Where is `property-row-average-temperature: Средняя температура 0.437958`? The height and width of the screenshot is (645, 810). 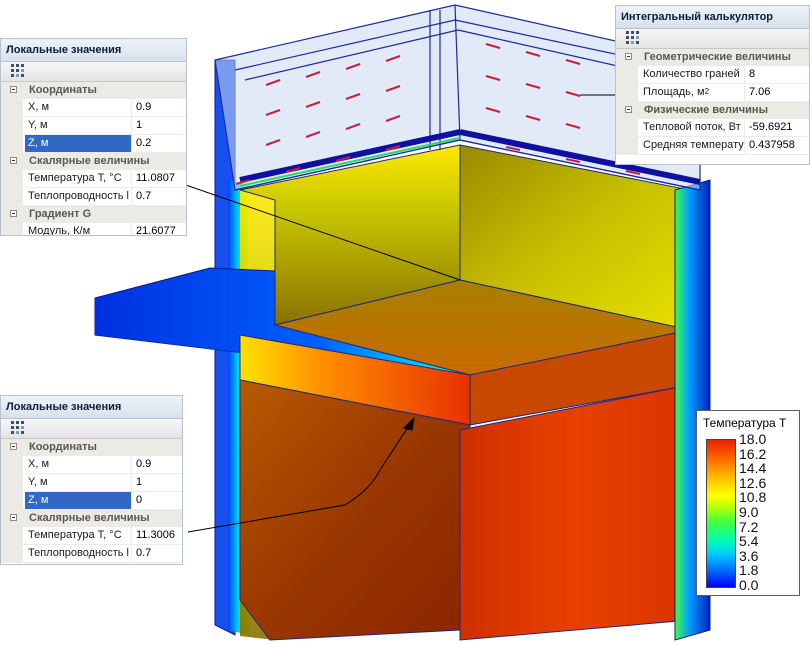 property-row-average-temperature: Средняя температура 0.437958 is located at coordinates (712, 146).